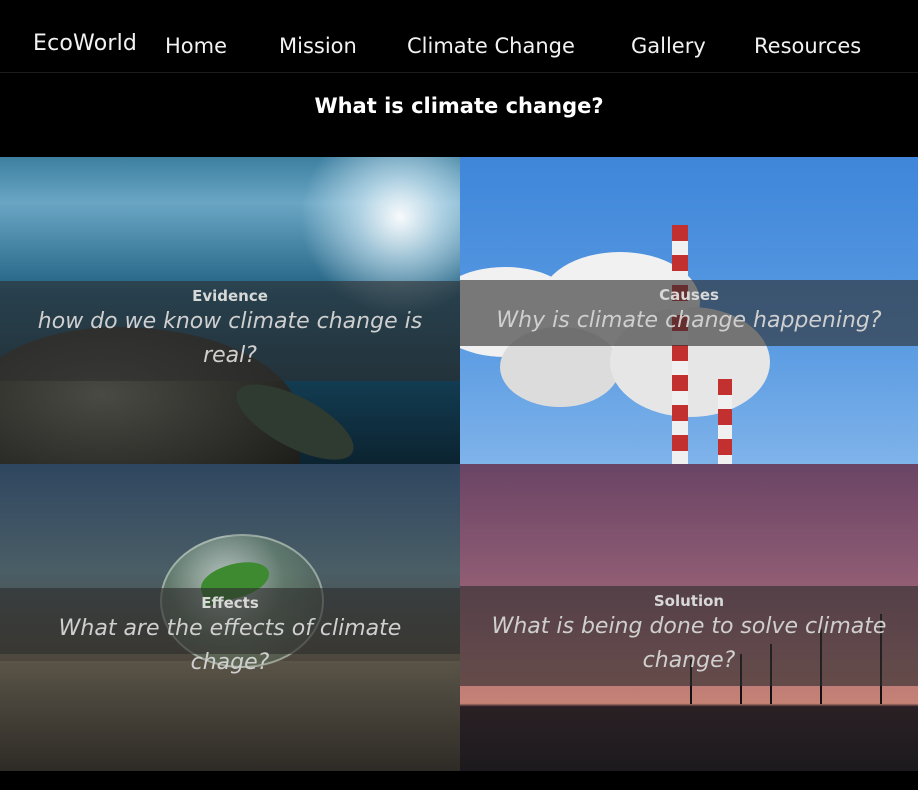 This screenshot has width=918, height=790. What do you see at coordinates (725, 421) in the screenshot?
I see `smokestack-shape` at bounding box center [725, 421].